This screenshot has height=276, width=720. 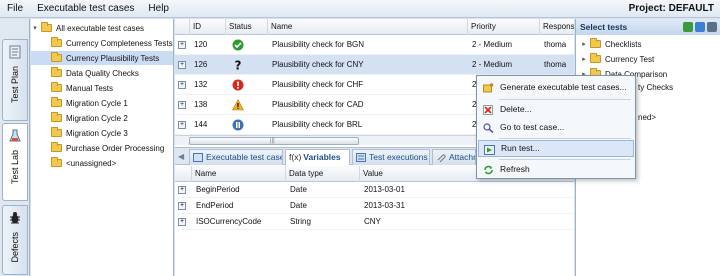 I want to click on tree-item-purchase-order: Purchase Order Processing, so click(x=102, y=148).